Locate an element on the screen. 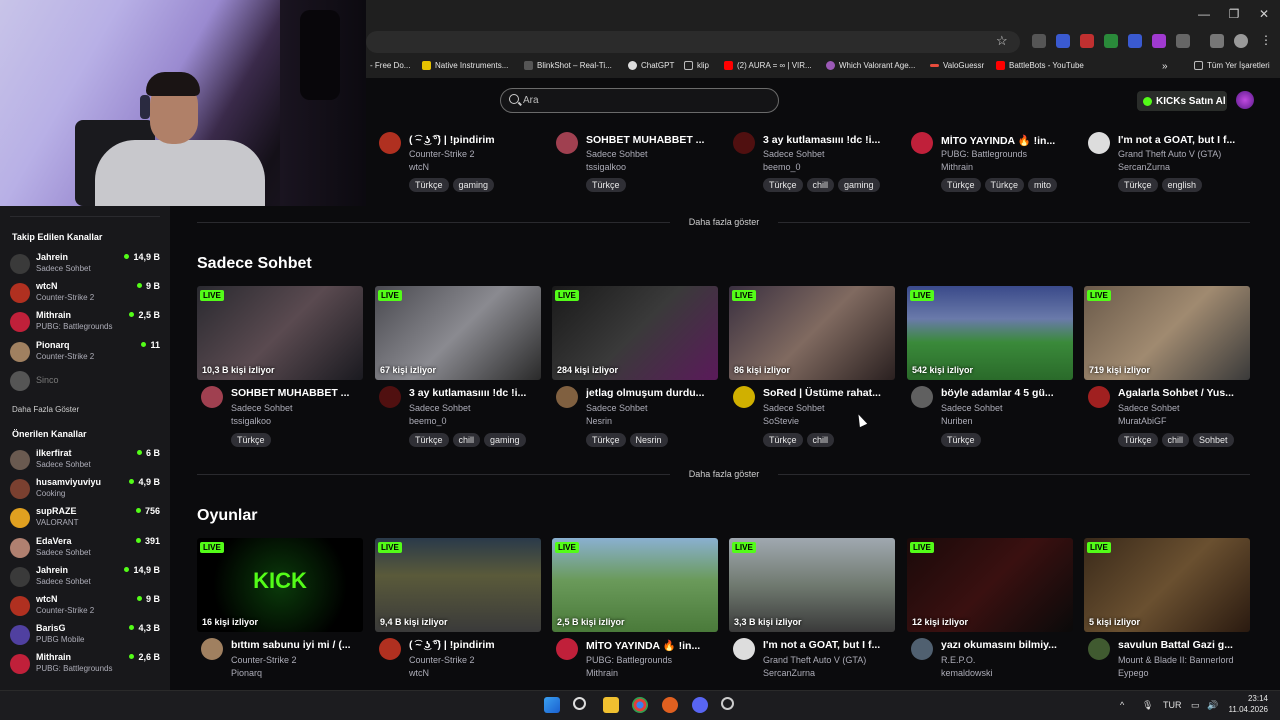 The width and height of the screenshot is (1280, 720). streamer-name: wtcN is located at coordinates (419, 167).